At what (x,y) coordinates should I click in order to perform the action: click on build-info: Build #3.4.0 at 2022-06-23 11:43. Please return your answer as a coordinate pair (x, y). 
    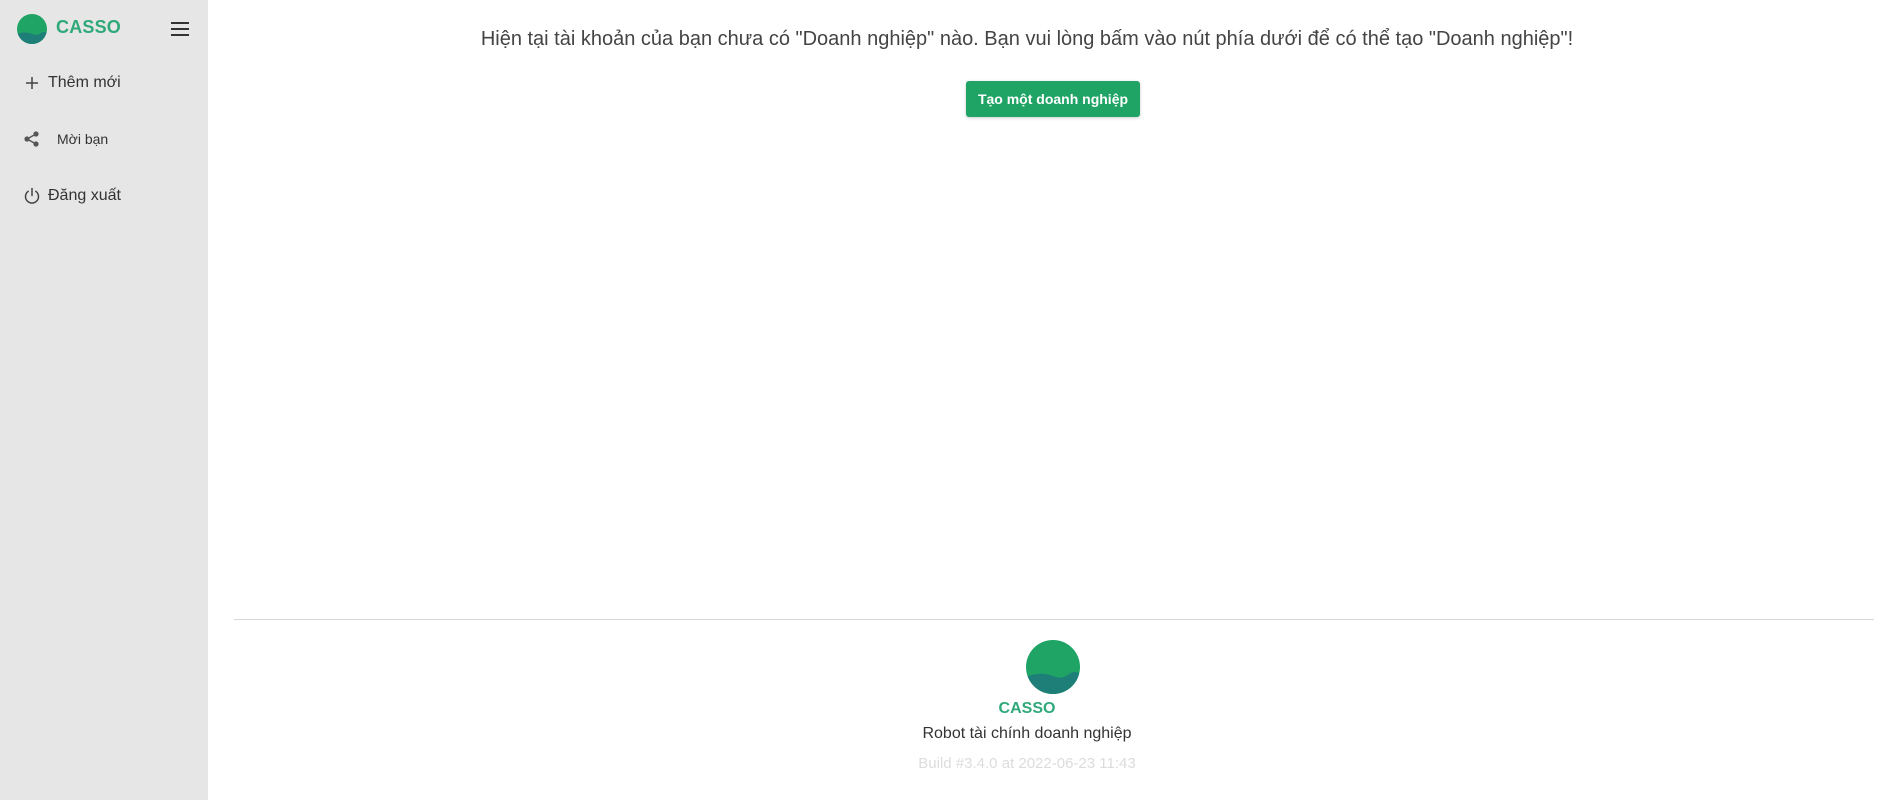
    Looking at the image, I should click on (1027, 763).